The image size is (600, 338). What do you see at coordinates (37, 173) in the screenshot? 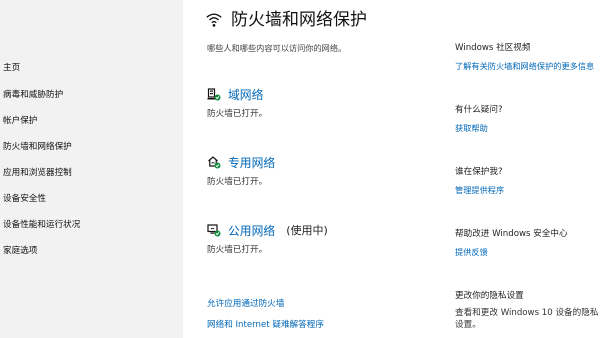
I see `sidebar-item-app-browser-control: 应用和浏览器控制` at bounding box center [37, 173].